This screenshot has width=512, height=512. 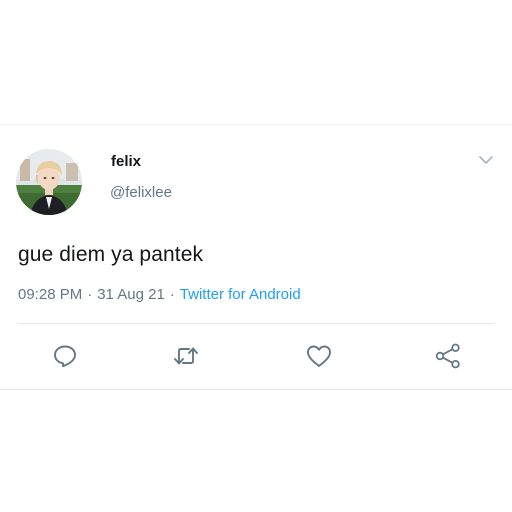 I want to click on reply-button, so click(x=65, y=356).